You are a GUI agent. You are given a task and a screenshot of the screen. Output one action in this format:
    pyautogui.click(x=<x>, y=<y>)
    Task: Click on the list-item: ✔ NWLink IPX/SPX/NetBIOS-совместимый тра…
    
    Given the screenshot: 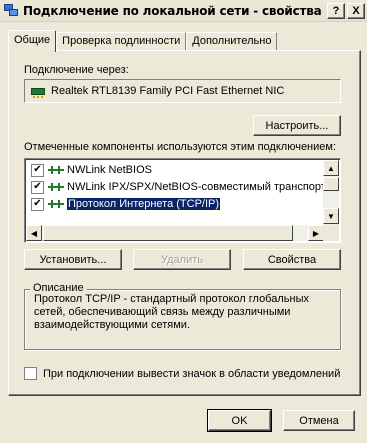 What is the action you would take?
    pyautogui.click(x=178, y=187)
    